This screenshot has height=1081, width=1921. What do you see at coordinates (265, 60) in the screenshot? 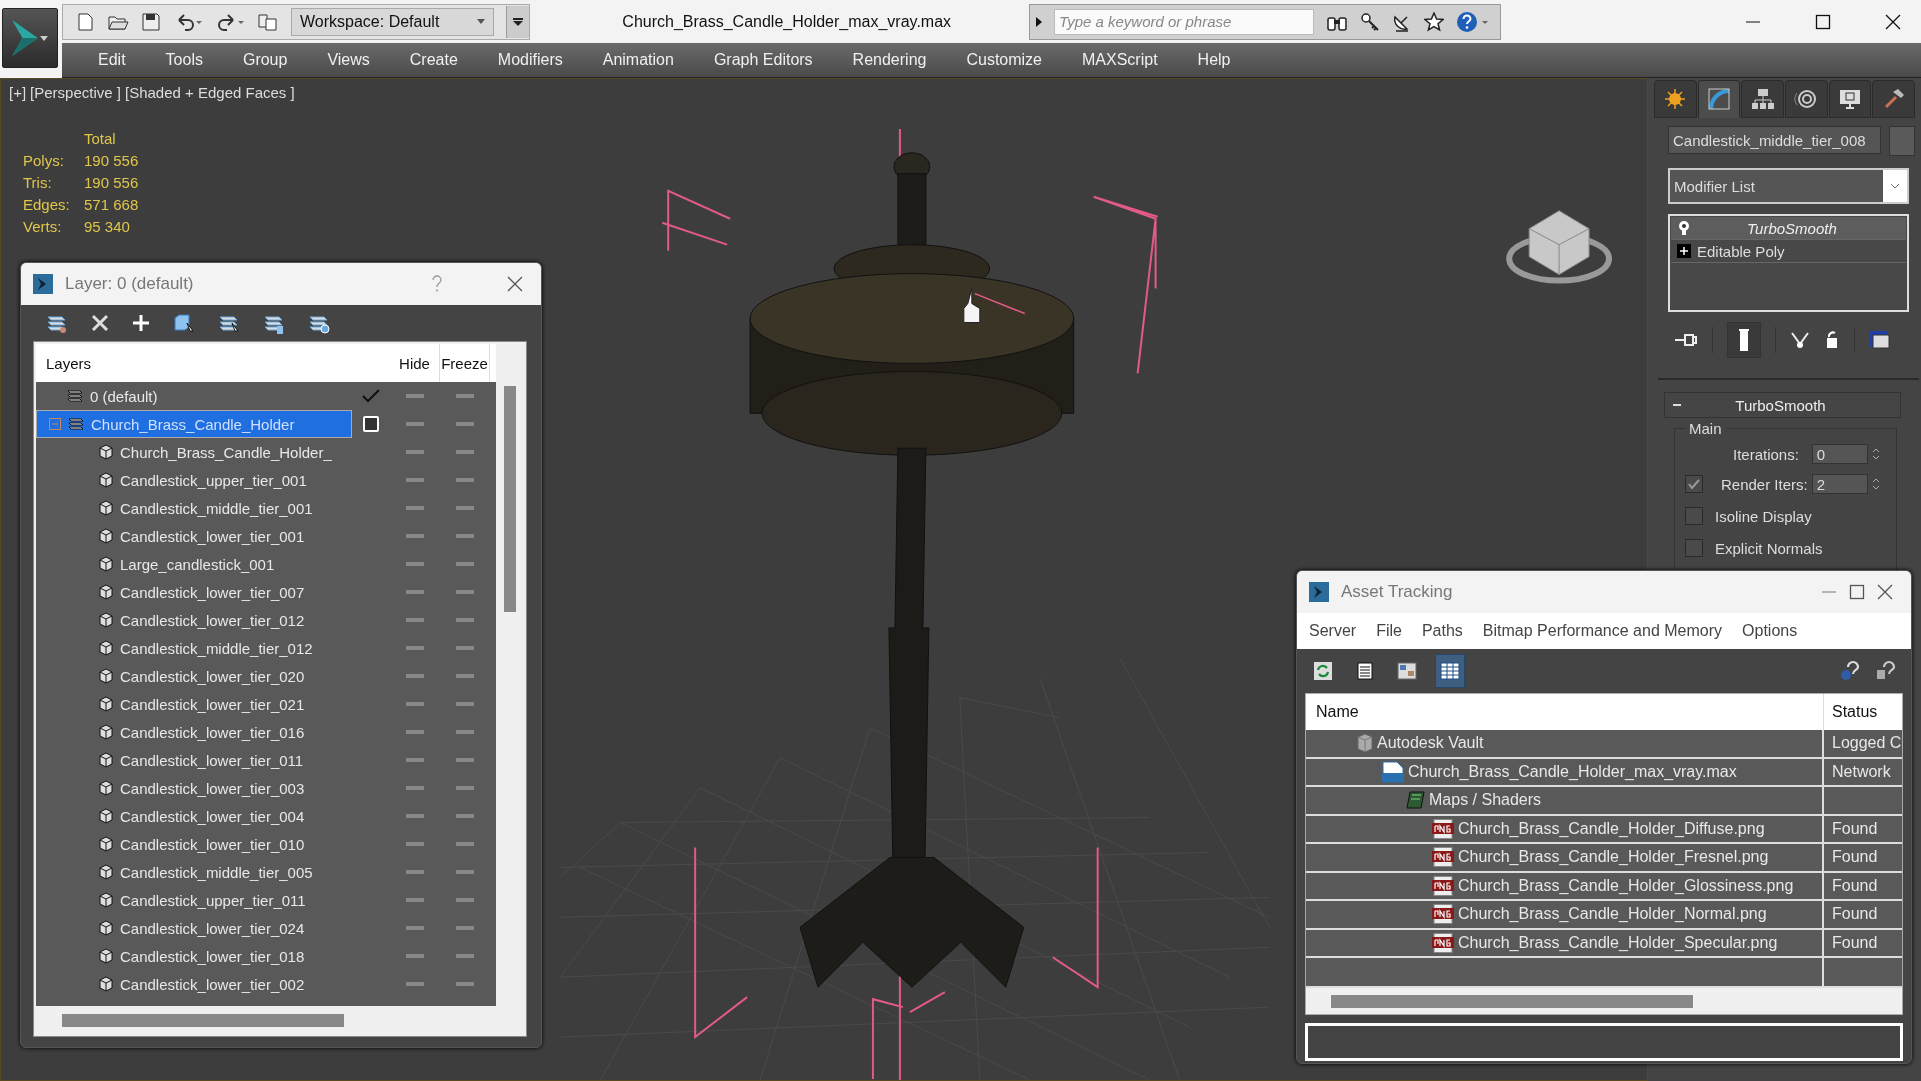
I see `menu-item: Group` at bounding box center [265, 60].